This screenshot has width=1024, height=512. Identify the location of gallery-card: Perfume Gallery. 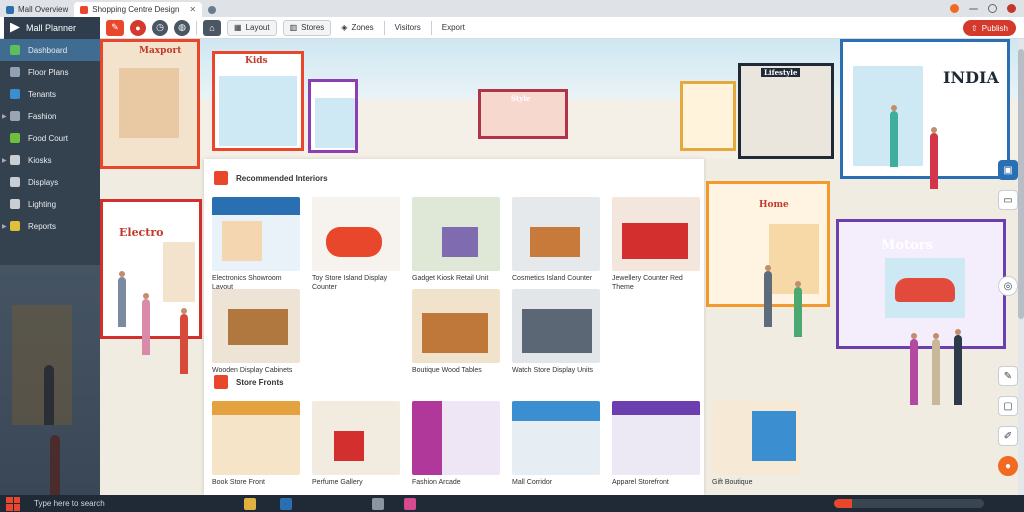
(356, 444).